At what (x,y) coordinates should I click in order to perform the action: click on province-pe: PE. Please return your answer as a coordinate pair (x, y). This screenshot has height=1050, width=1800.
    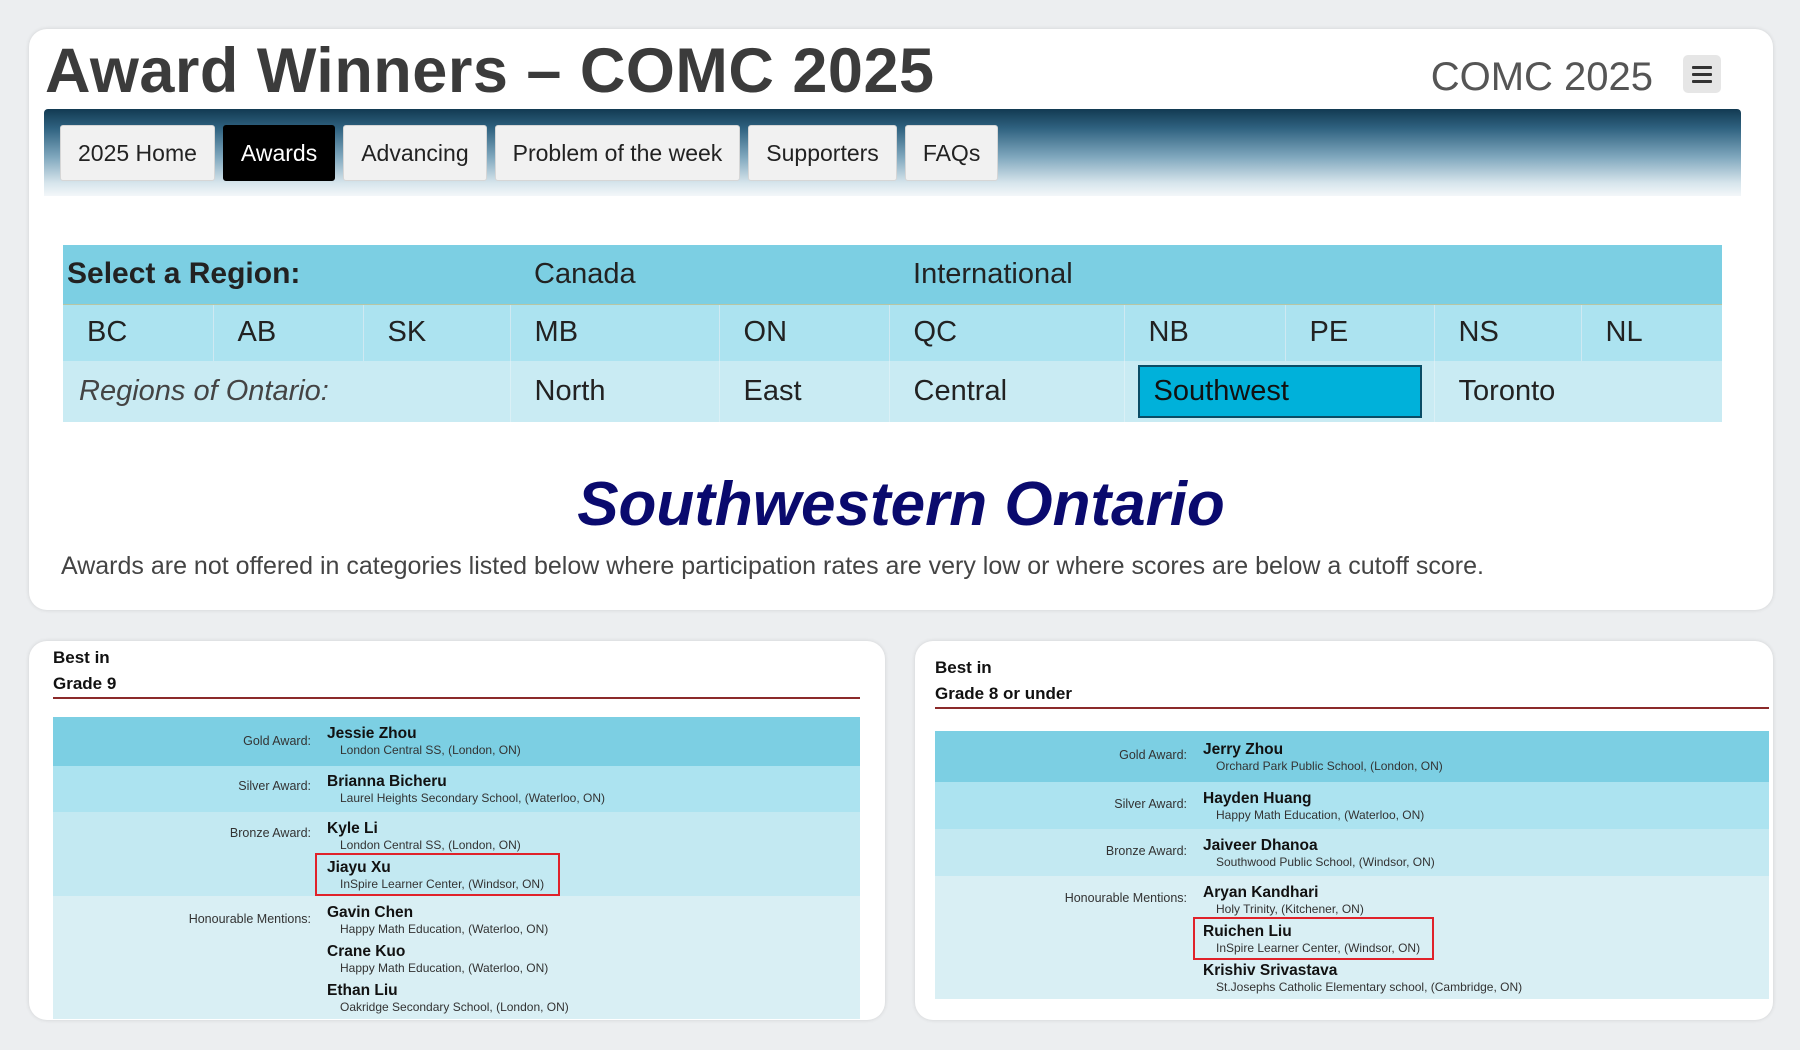
    Looking at the image, I should click on (1360, 332).